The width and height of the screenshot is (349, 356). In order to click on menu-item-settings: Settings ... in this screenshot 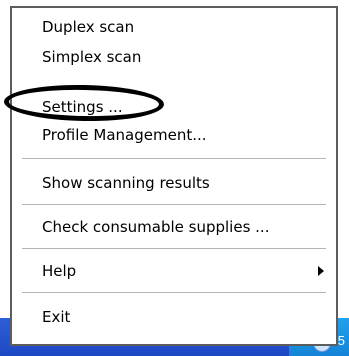, I will do `click(82, 107)`.